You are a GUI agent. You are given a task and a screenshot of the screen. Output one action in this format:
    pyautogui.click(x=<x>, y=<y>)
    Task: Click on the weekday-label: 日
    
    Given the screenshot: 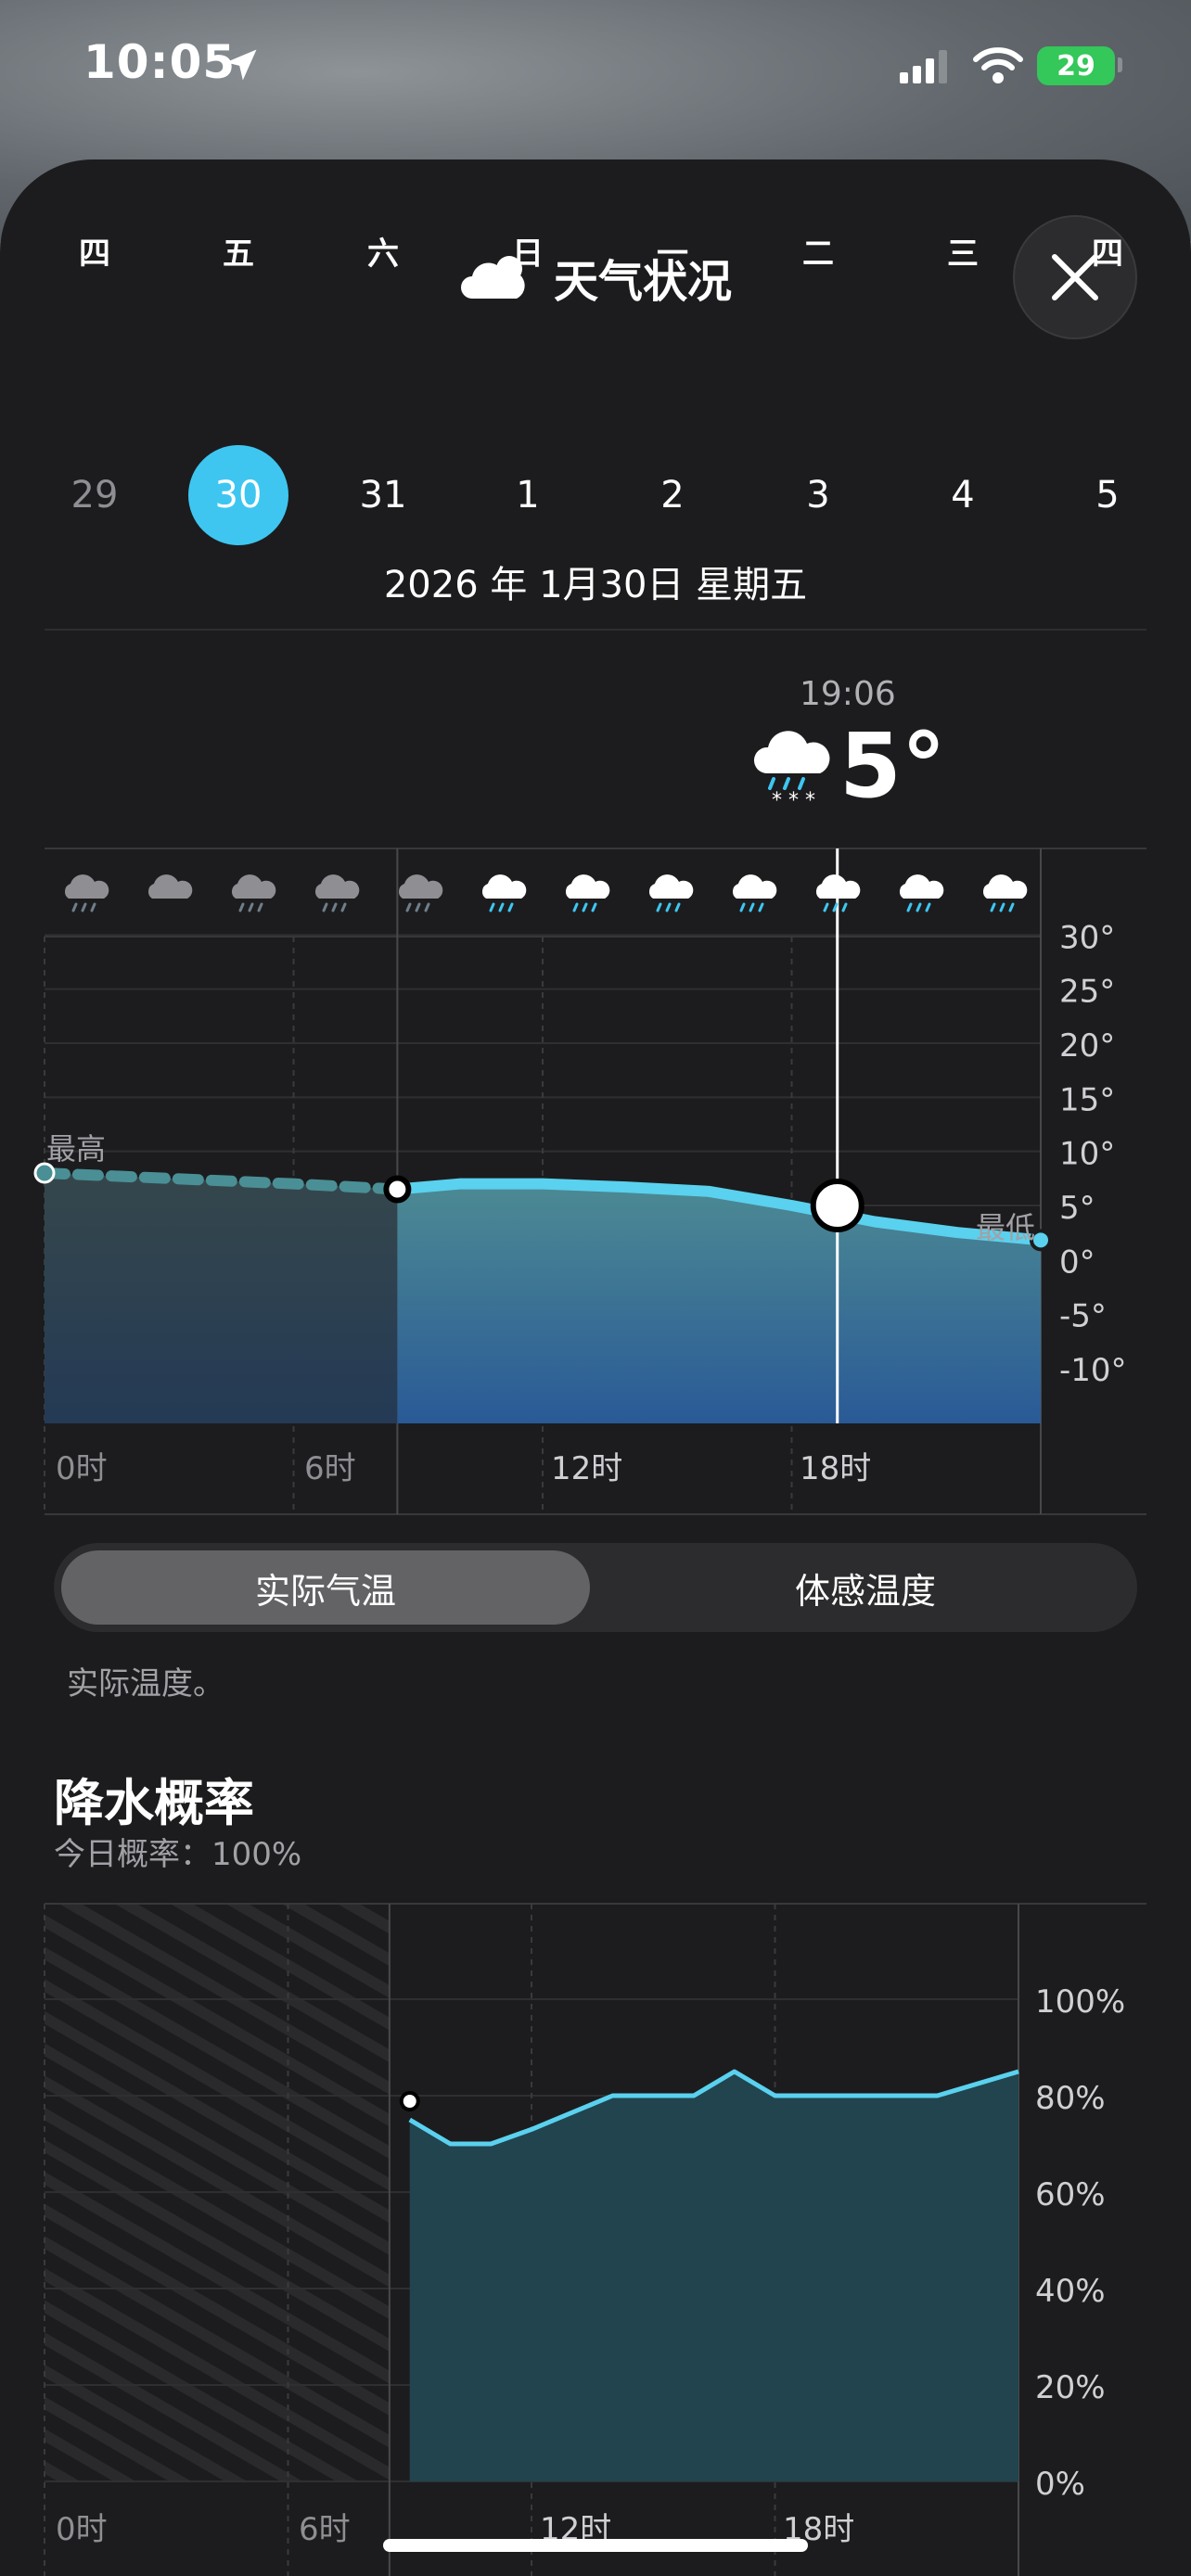 What is the action you would take?
    pyautogui.click(x=528, y=254)
    